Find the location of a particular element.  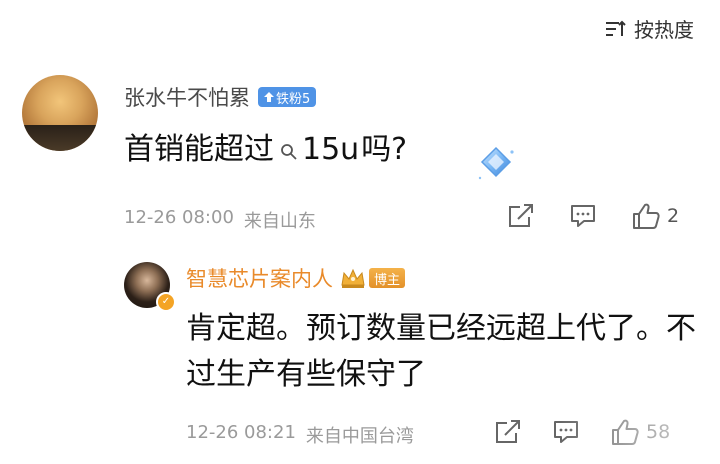

location: 来自山东 is located at coordinates (279, 221).